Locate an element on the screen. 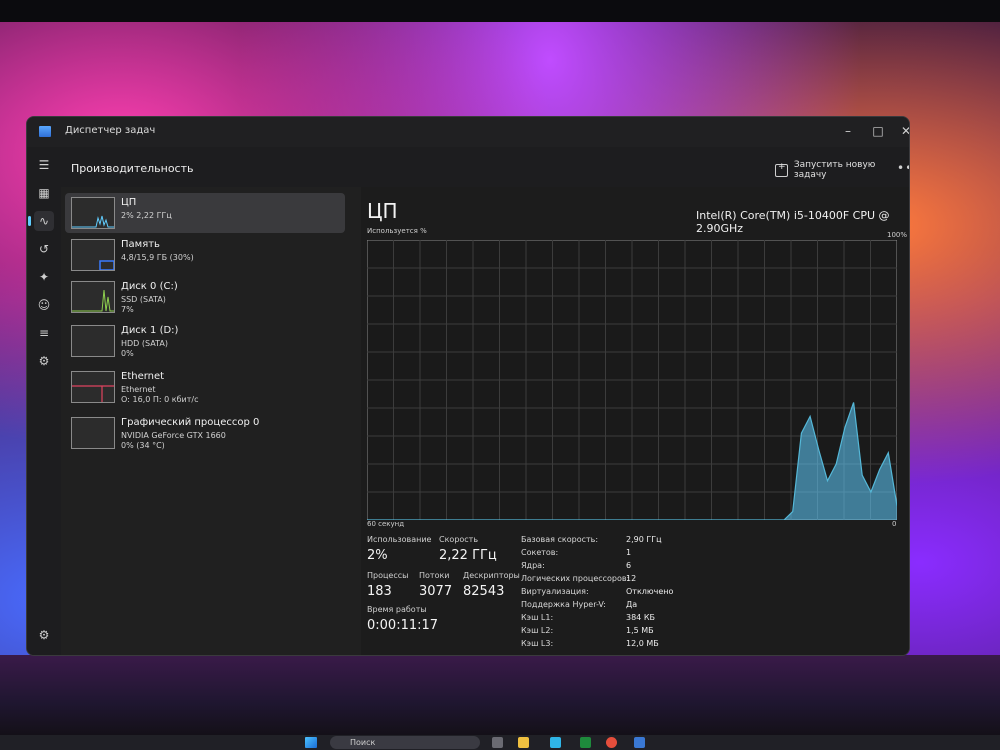  spec-value: Да is located at coordinates (632, 604).